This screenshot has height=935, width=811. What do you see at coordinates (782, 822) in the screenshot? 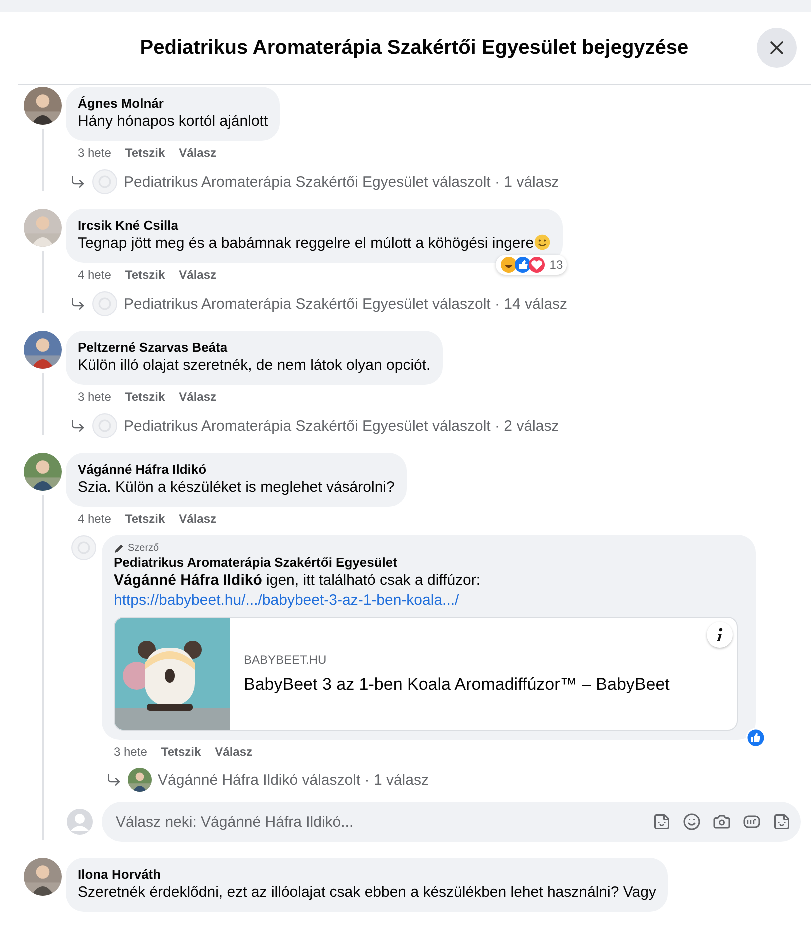
I see `sticker-icon` at bounding box center [782, 822].